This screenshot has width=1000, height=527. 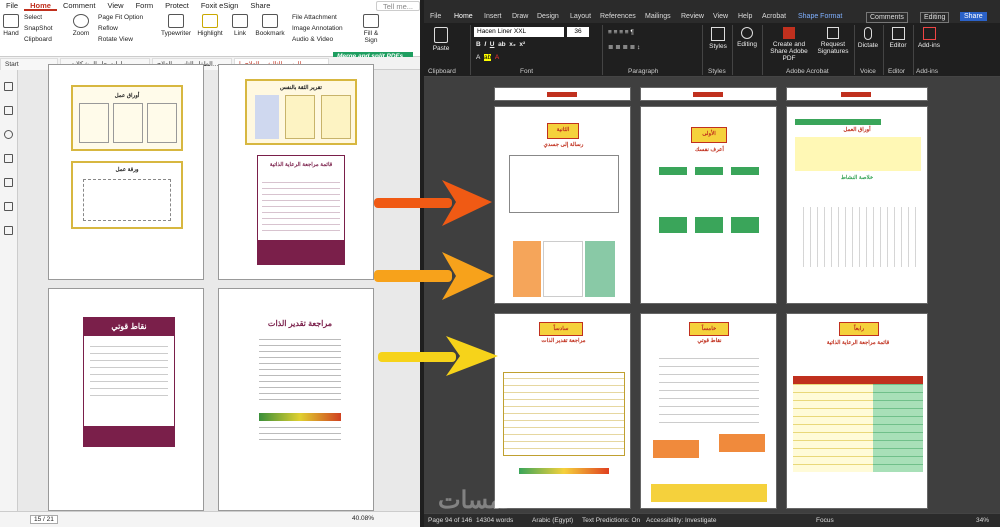 I want to click on bookmark-icon, so click(x=270, y=21).